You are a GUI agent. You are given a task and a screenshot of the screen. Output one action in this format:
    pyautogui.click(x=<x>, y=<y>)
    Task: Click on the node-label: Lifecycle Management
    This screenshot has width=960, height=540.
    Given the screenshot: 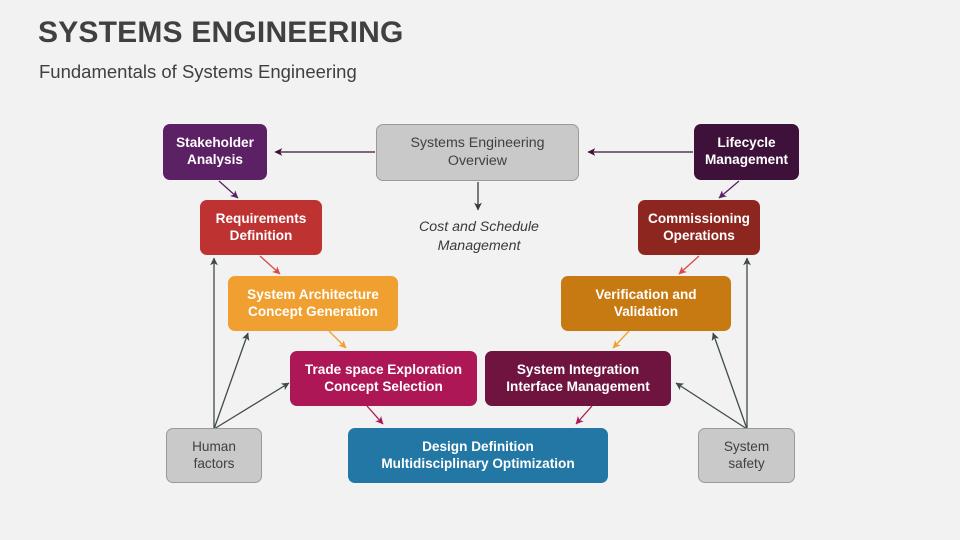 What is the action you would take?
    pyautogui.click(x=746, y=151)
    